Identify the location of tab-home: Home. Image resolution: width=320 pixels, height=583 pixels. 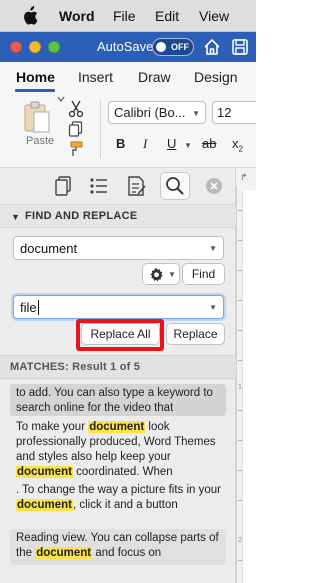
(35, 77).